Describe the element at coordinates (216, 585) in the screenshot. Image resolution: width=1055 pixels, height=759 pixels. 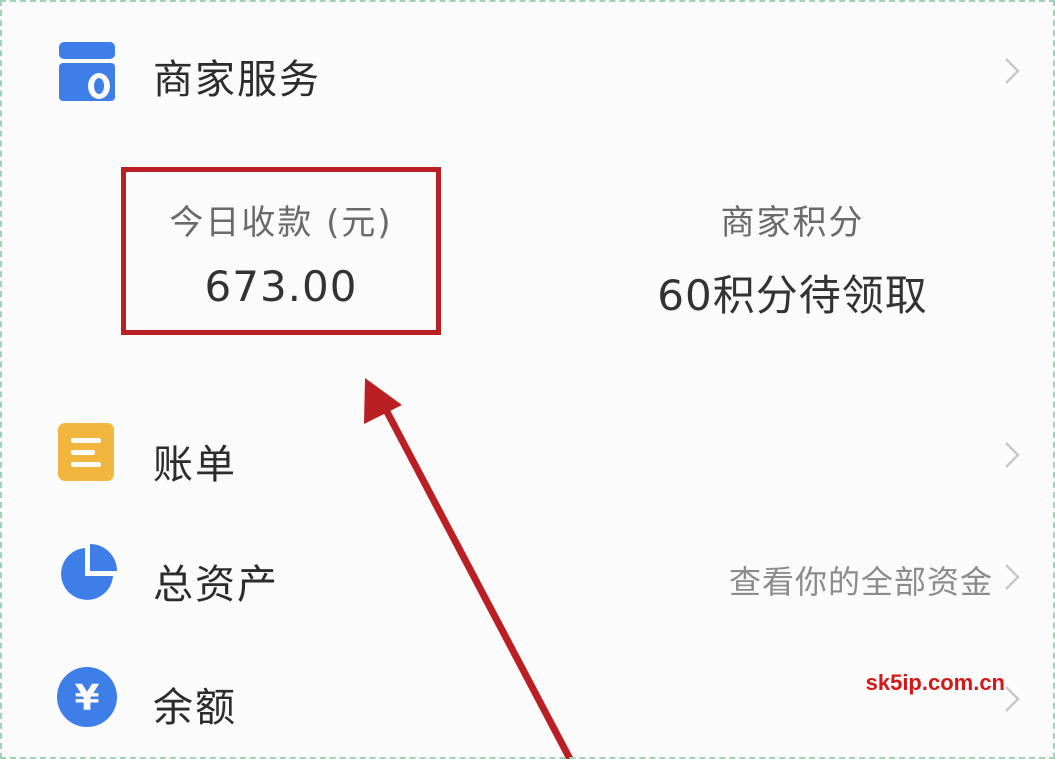
I see `total-assets-label: 总资产` at that location.